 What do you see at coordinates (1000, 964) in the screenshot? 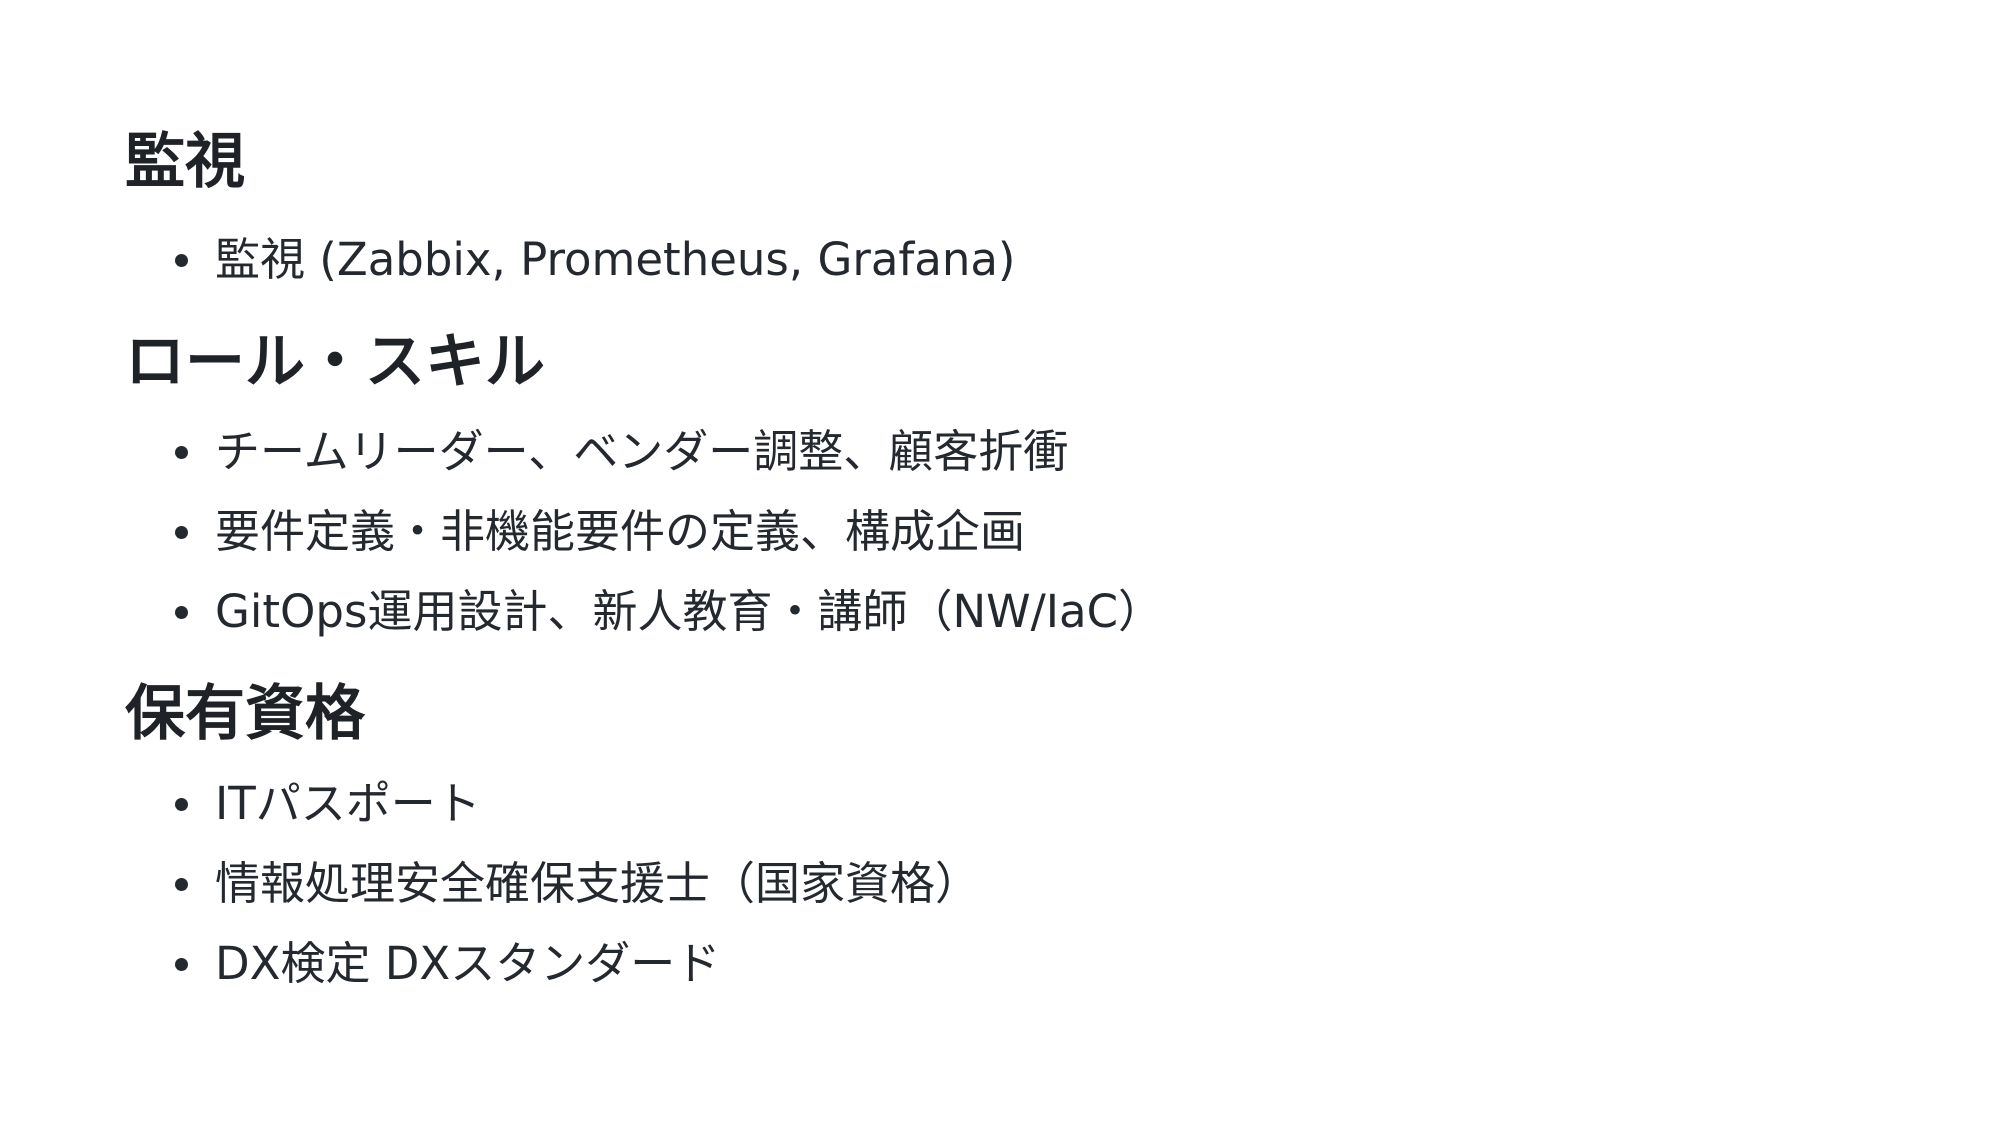
I see `list-item: DX検定 DXスタンダード` at bounding box center [1000, 964].